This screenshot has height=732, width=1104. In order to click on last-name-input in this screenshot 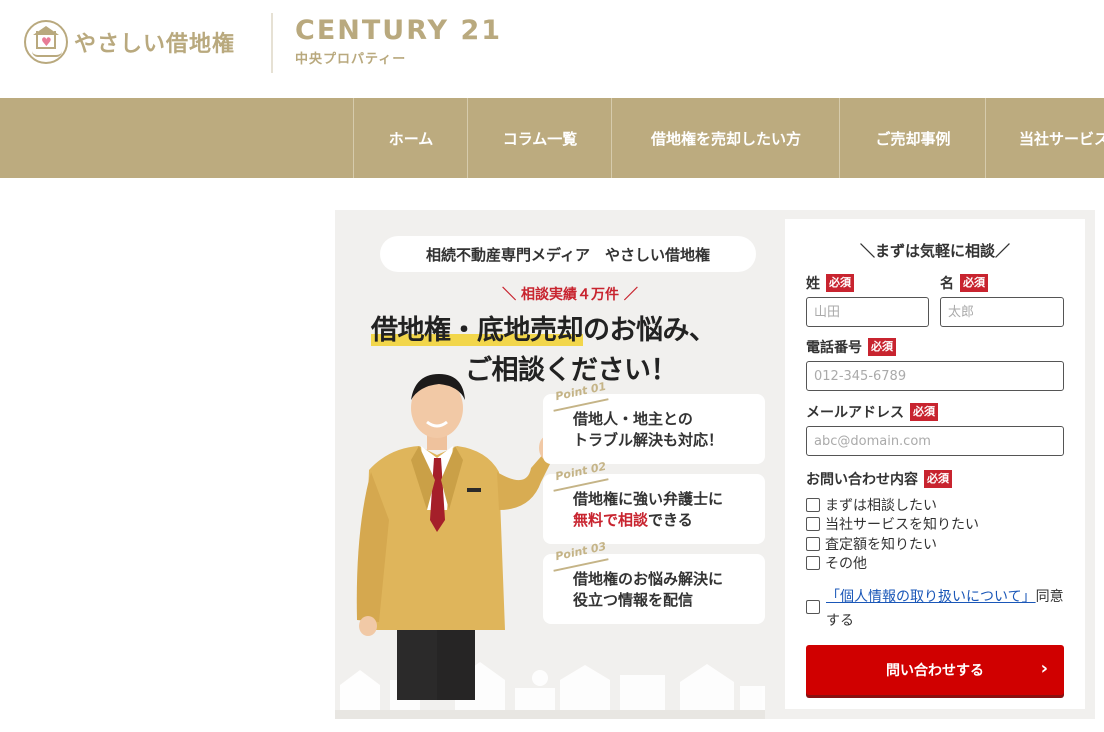, I will do `click(867, 312)`.